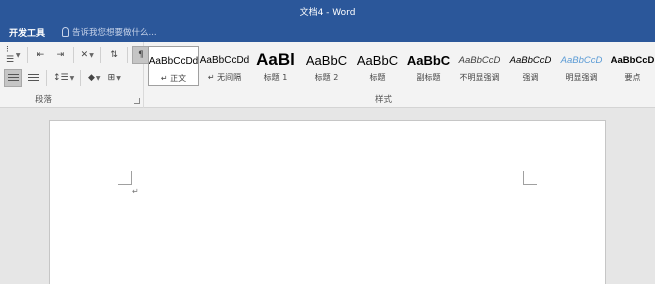 This screenshot has width=655, height=284. I want to click on align-justify-button, so click(13, 78).